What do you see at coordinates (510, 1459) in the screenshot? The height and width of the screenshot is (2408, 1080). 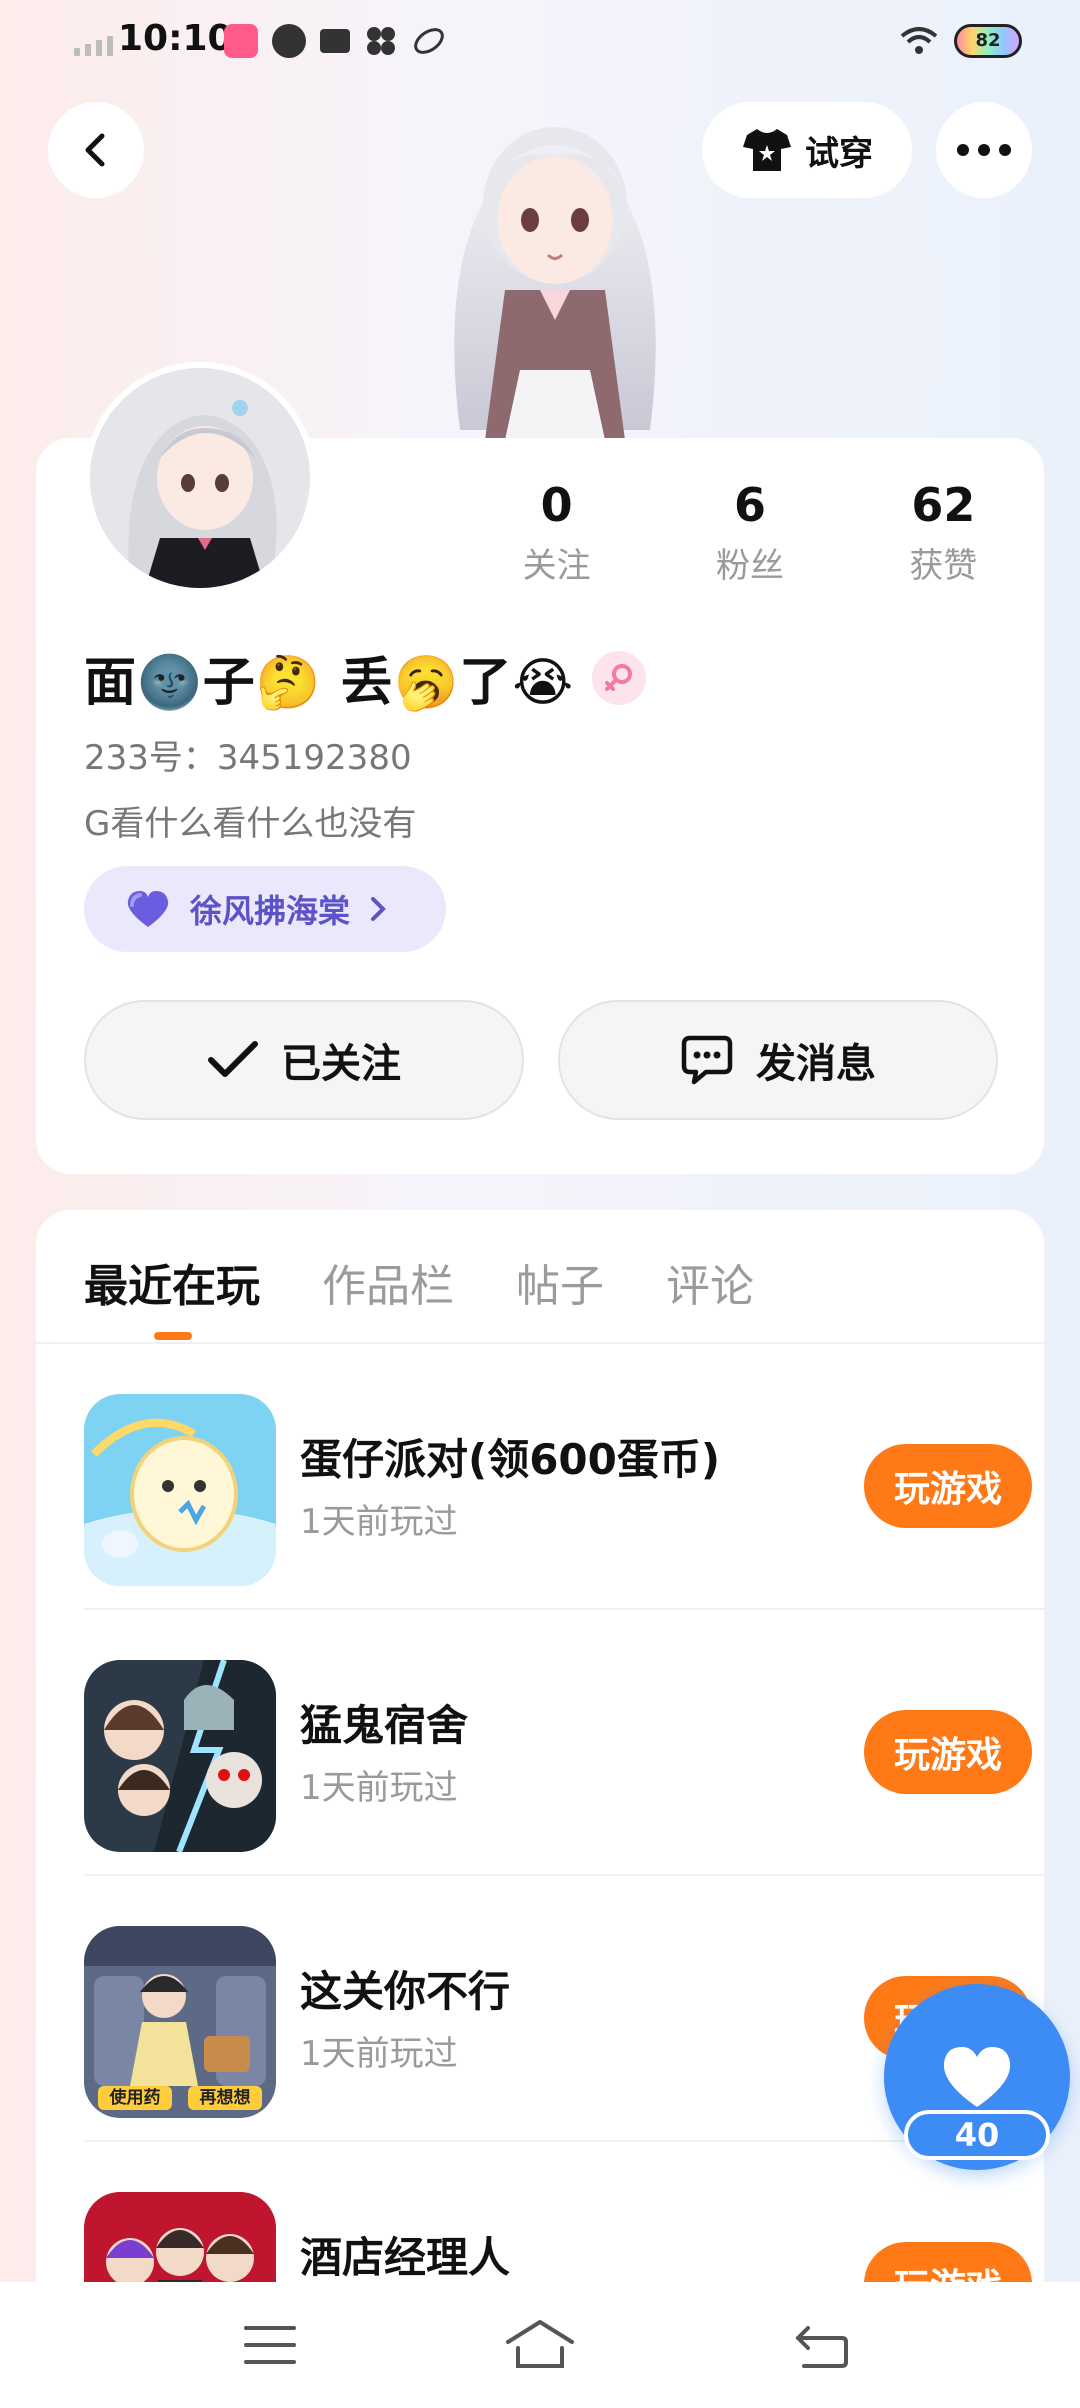 I see `game-name: 蛋仔派对(领600蛋币)` at bounding box center [510, 1459].